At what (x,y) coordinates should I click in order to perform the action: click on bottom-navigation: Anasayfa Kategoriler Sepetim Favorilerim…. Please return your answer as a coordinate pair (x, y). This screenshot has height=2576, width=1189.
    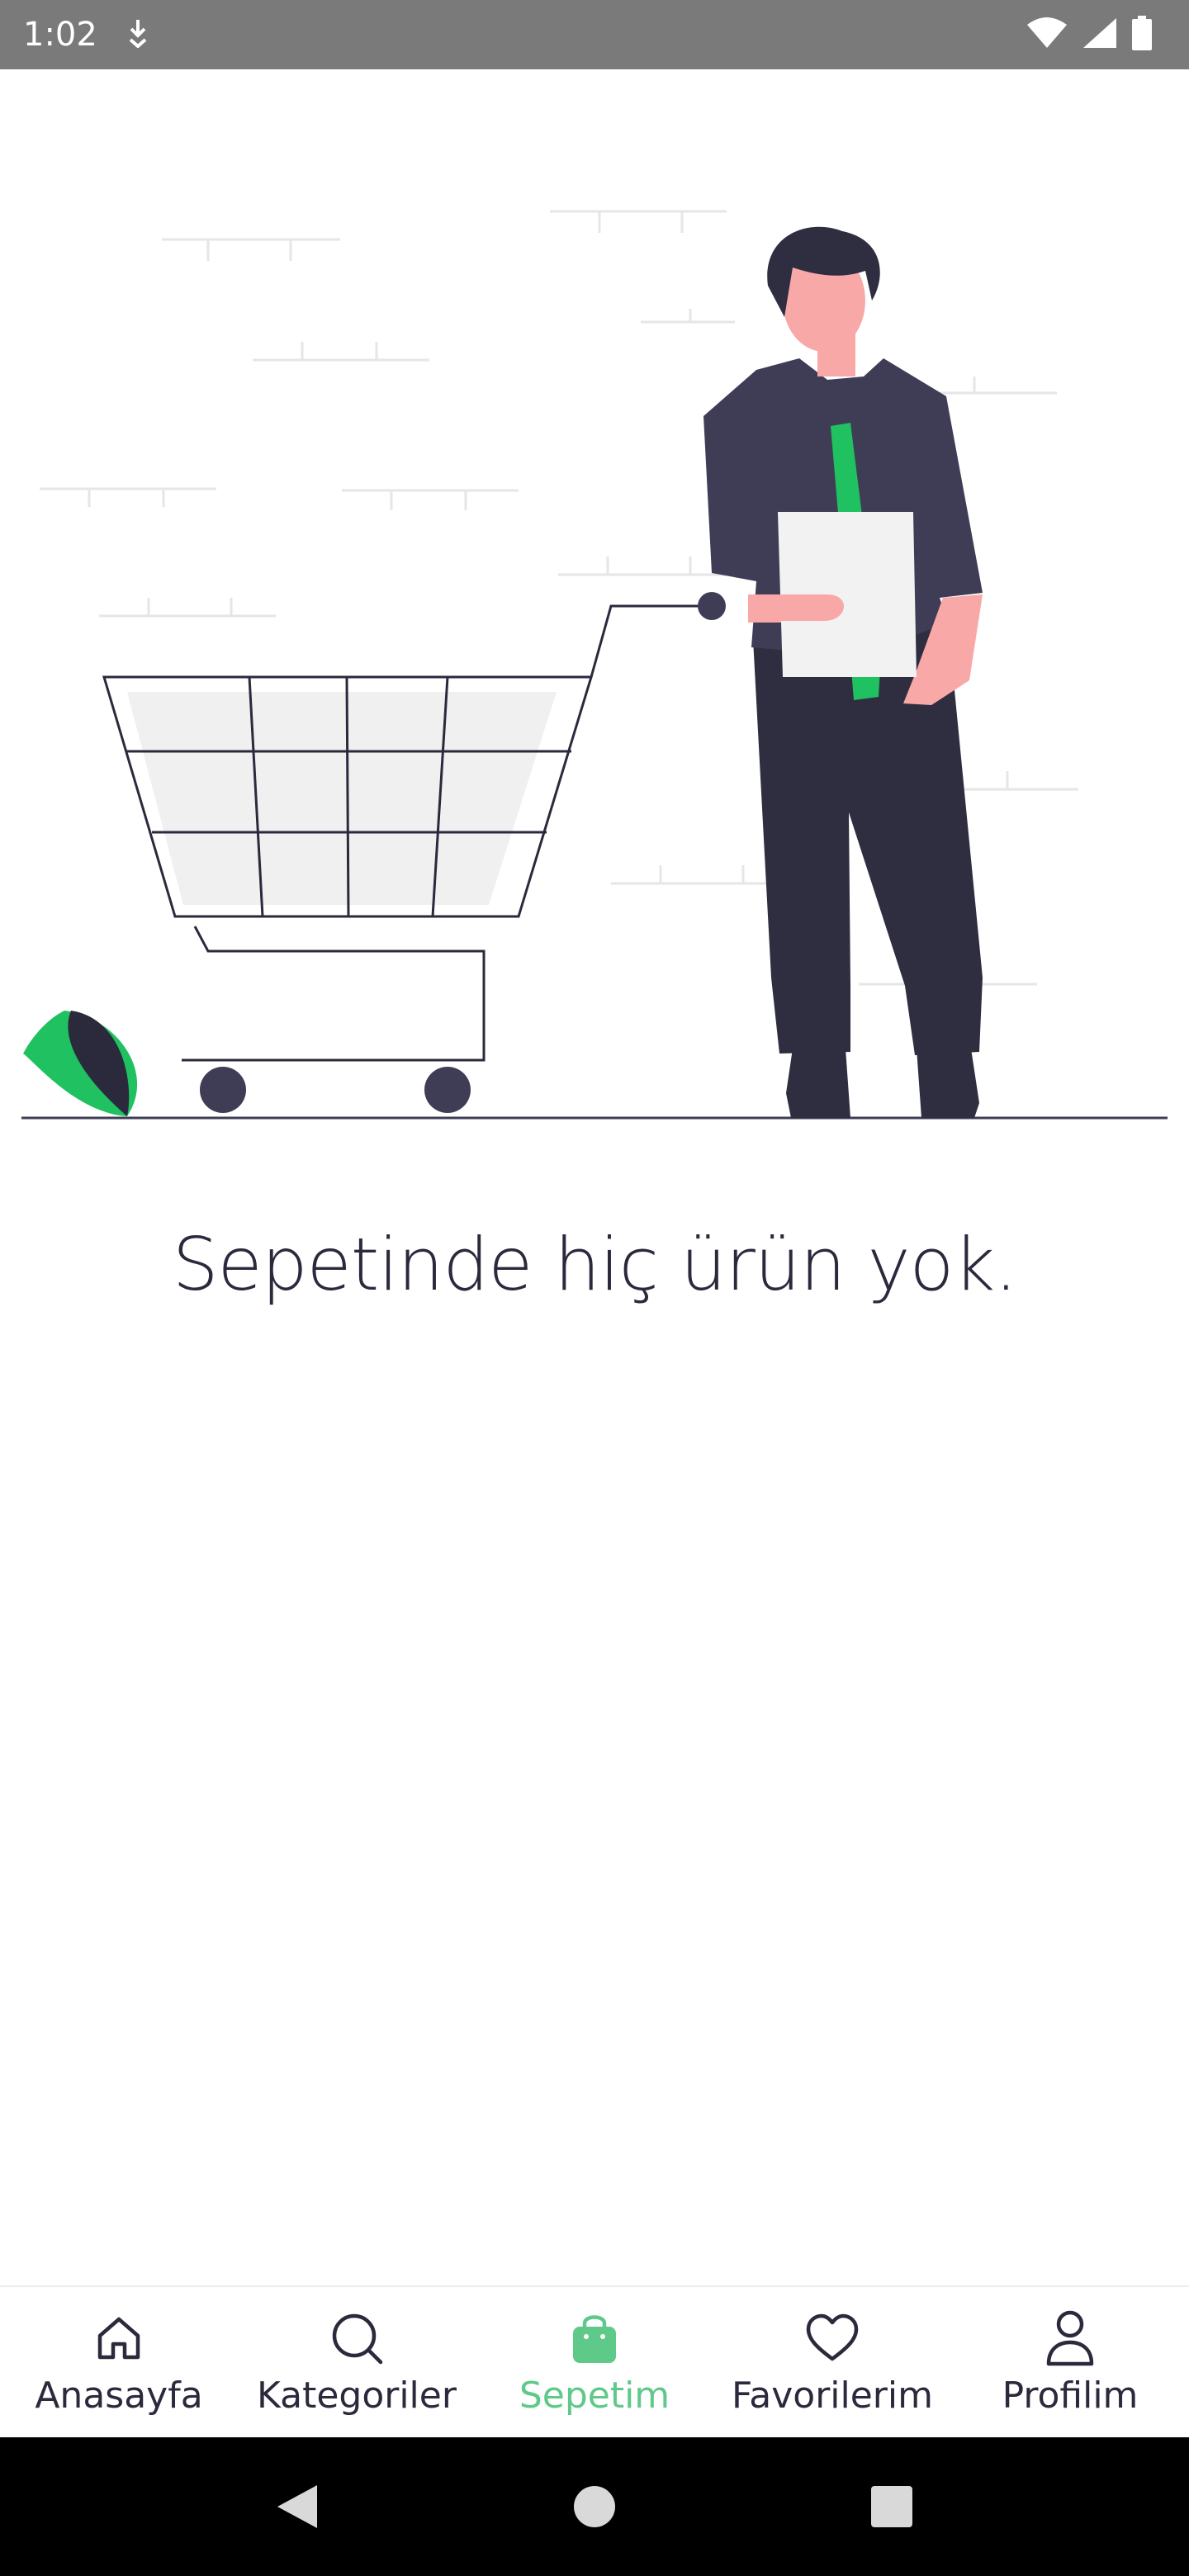
    Looking at the image, I should click on (594, 2361).